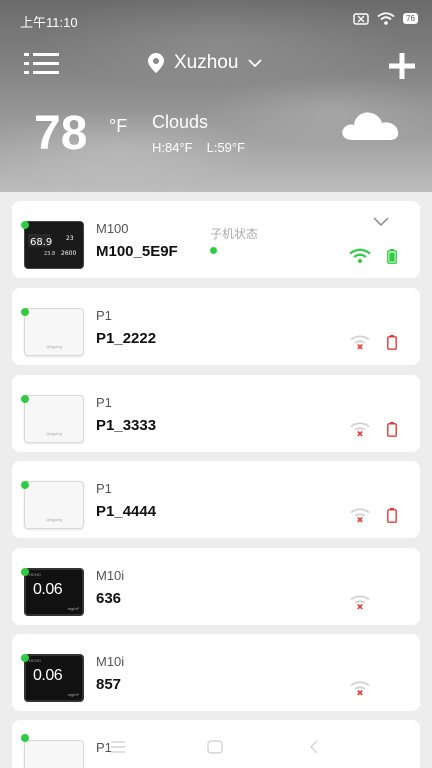 The image size is (432, 768). I want to click on temperature-value: 78, so click(61, 133).